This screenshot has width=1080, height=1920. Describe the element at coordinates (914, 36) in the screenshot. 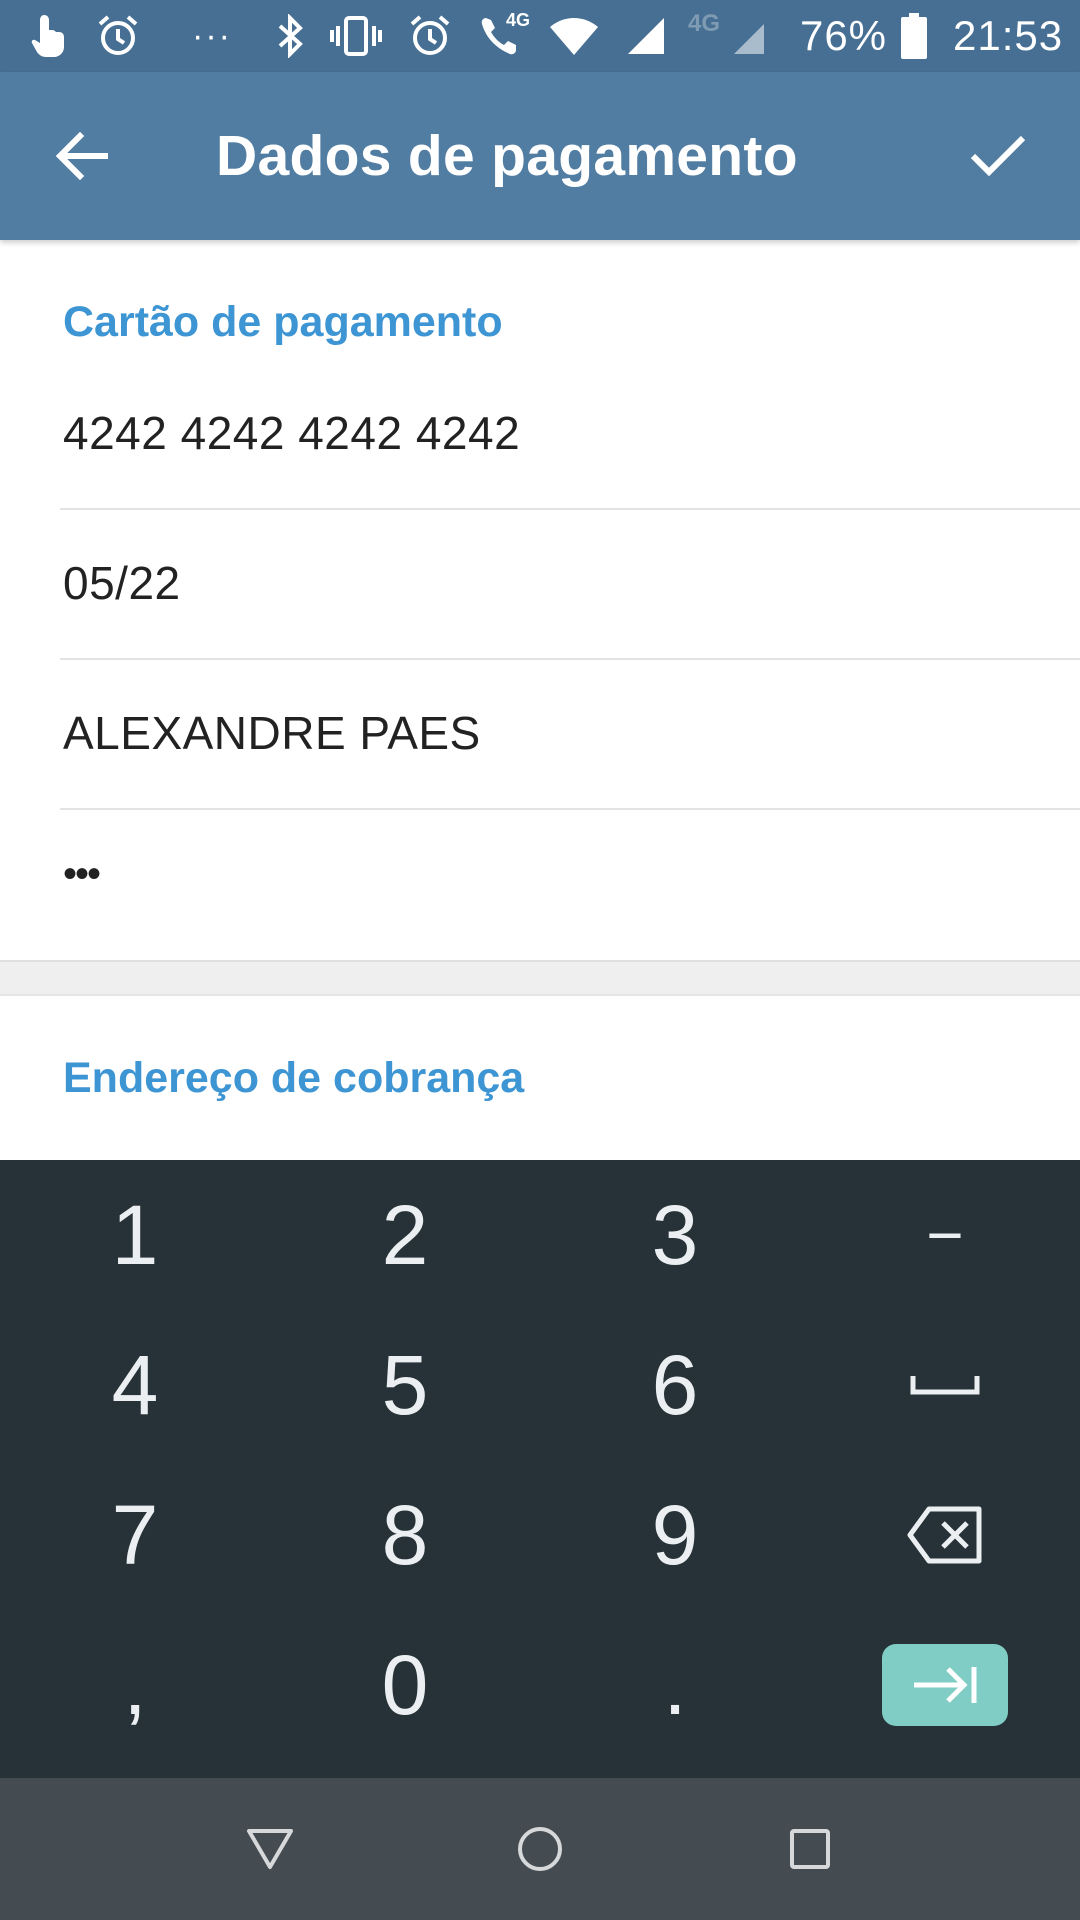

I see `battery-icon` at that location.